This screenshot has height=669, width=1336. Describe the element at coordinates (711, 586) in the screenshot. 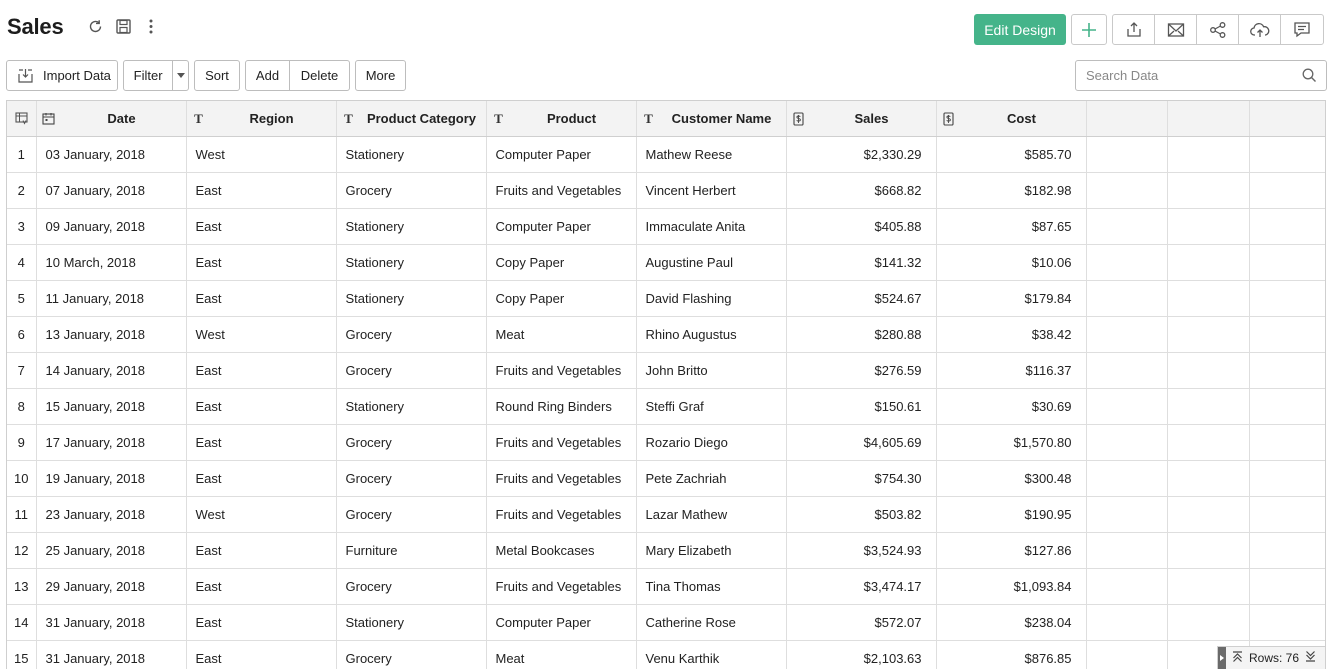

I see `cell-customer-name: Tina Thomas` at that location.